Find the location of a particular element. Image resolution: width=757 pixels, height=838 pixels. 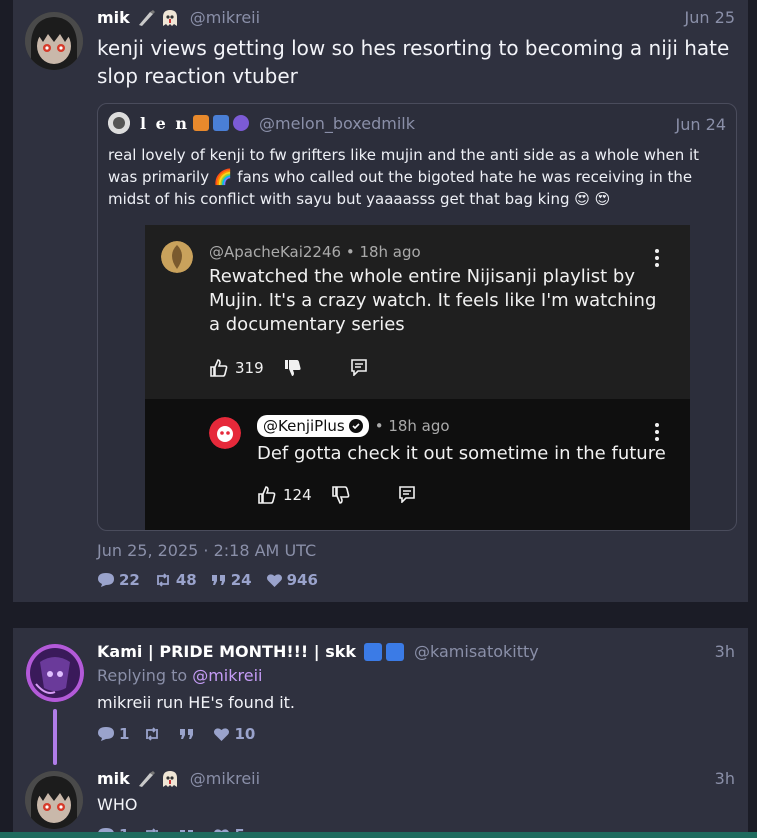

comment-meta: @ApacheKai2246 • 18h ago is located at coordinates (315, 252).